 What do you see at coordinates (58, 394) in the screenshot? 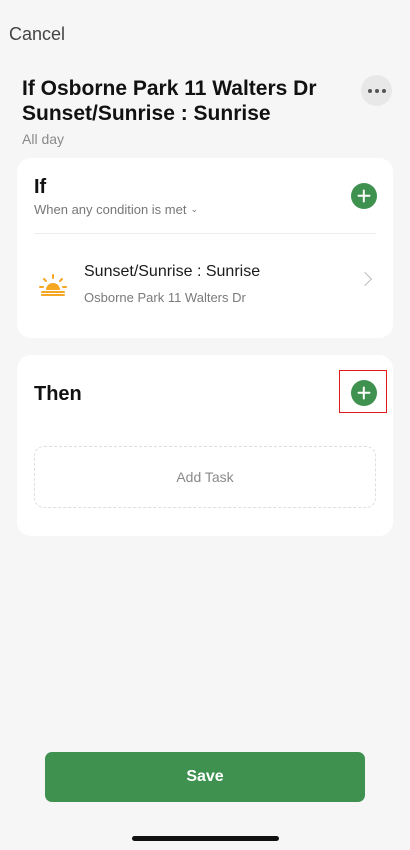
I see `then-title: Then` at bounding box center [58, 394].